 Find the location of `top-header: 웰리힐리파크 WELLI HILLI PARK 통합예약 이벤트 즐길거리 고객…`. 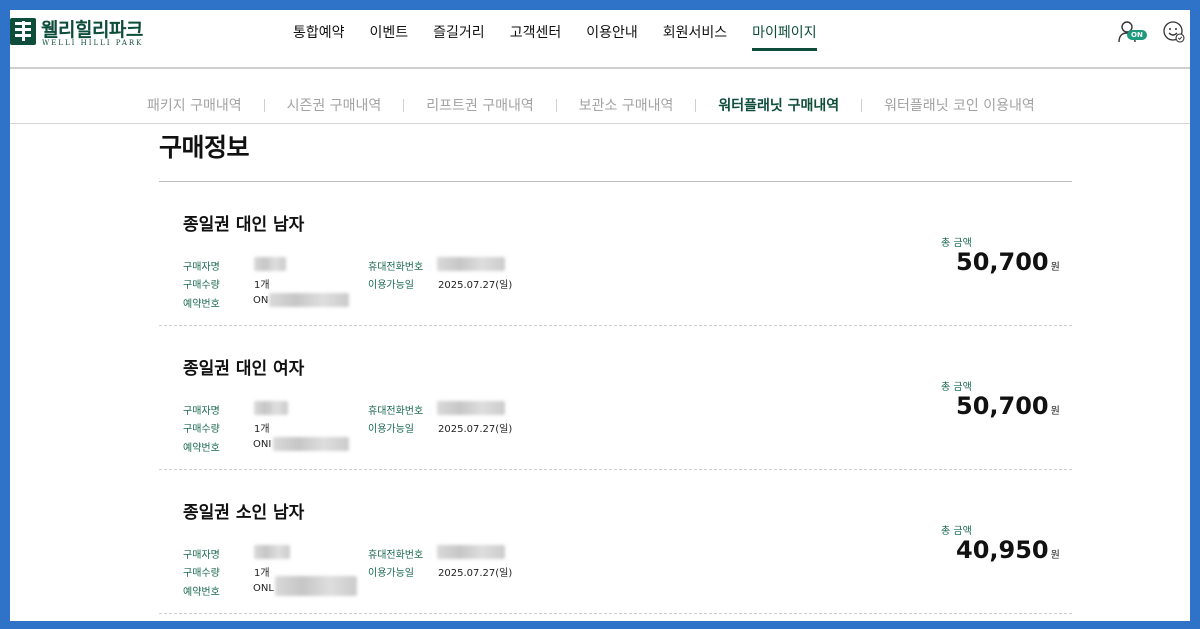

top-header: 웰리힐리파크 WELLI HILLI PARK 통합예약 이벤트 즐길거리 고객… is located at coordinates (600, 38).